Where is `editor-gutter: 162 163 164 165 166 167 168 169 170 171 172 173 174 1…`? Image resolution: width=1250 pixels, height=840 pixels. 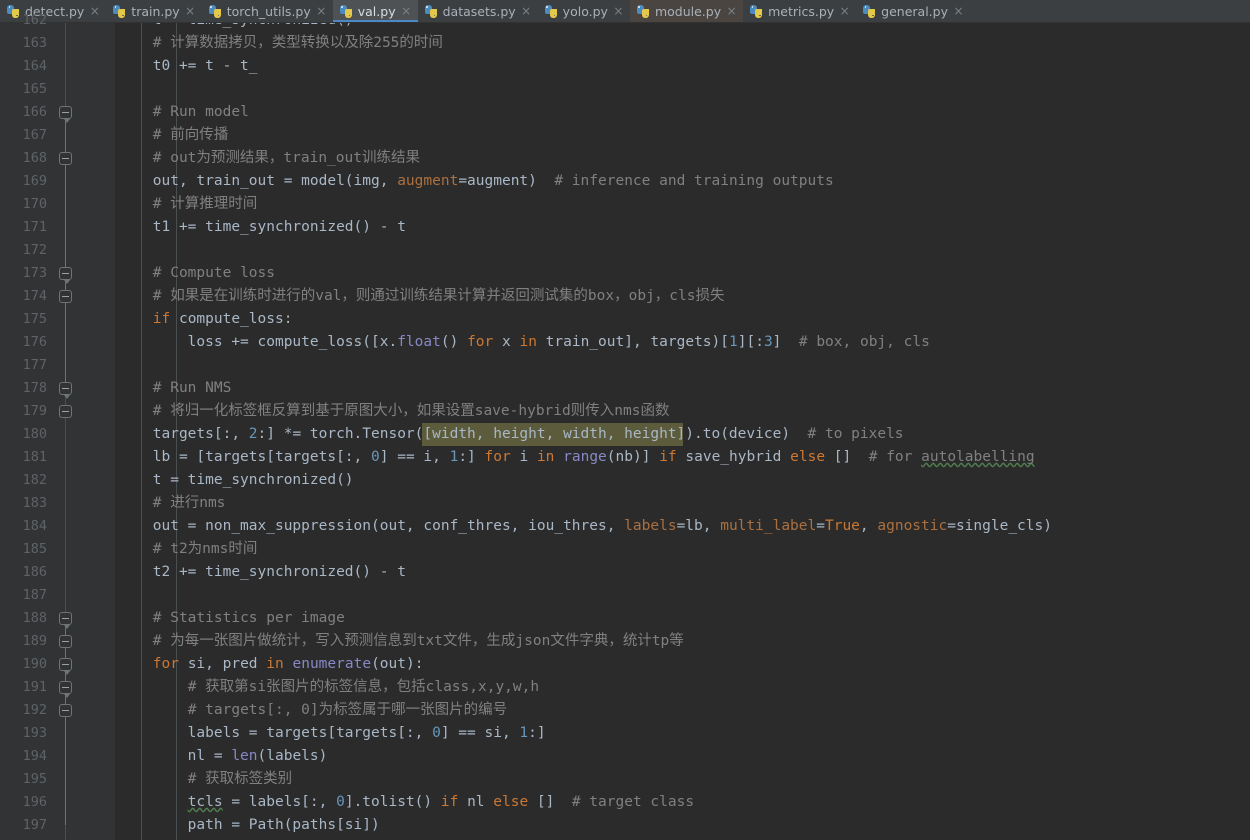 editor-gutter: 162 163 164 165 166 167 168 169 170 171 172 173 174 1… is located at coordinates (57, 426).